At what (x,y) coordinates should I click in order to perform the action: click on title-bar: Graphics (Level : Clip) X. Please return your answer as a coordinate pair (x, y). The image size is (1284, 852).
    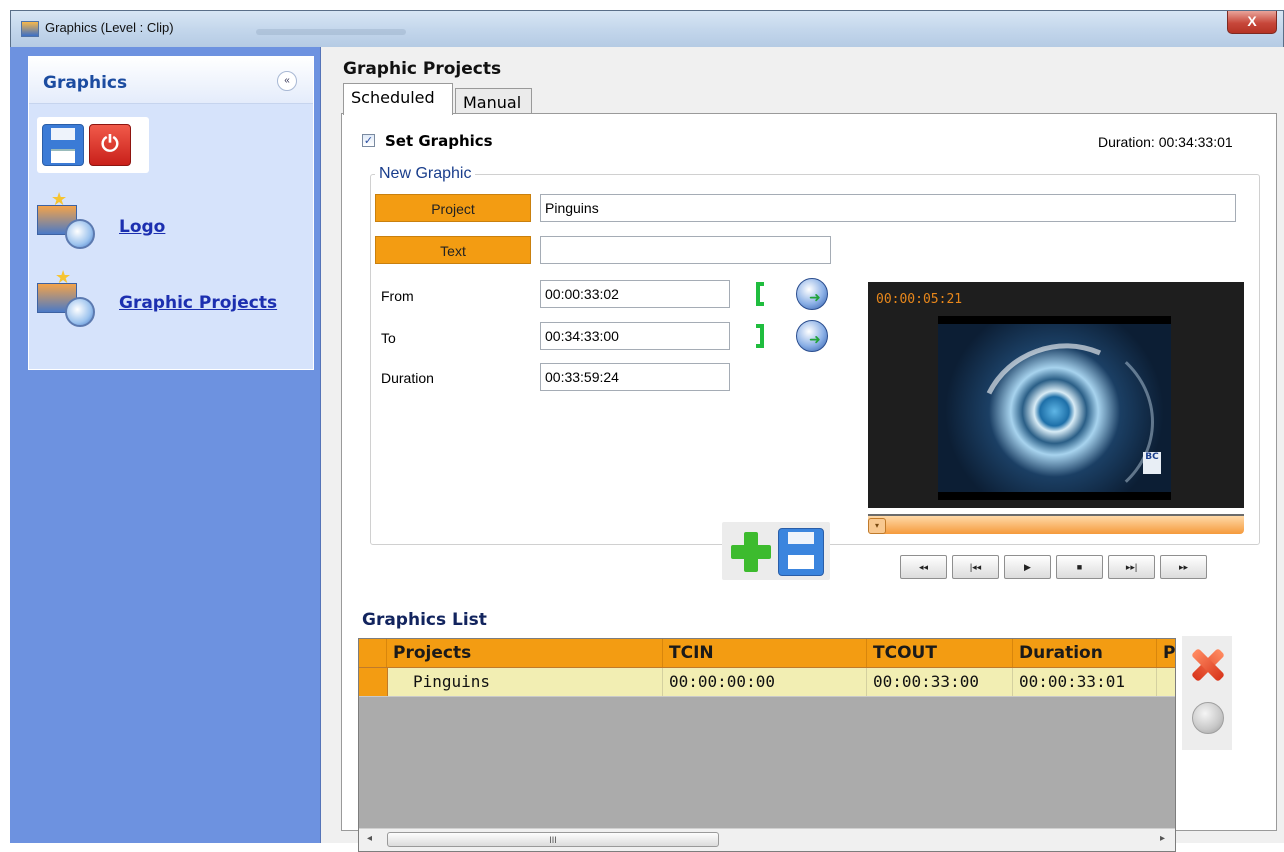
    Looking at the image, I should click on (647, 29).